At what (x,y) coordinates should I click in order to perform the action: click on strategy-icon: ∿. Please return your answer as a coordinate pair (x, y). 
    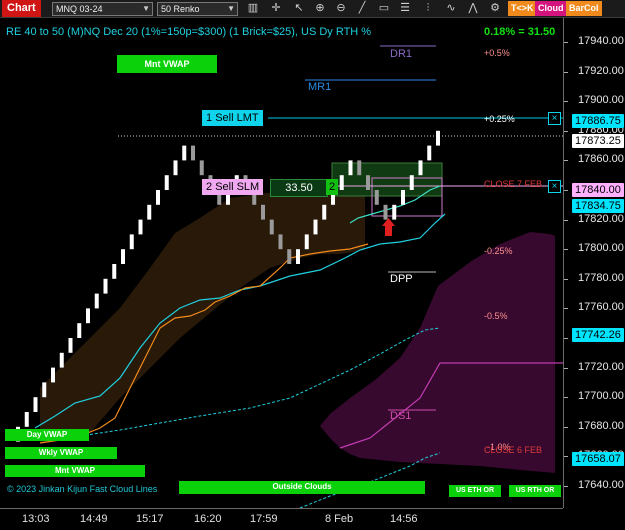
    Looking at the image, I should click on (451, 8).